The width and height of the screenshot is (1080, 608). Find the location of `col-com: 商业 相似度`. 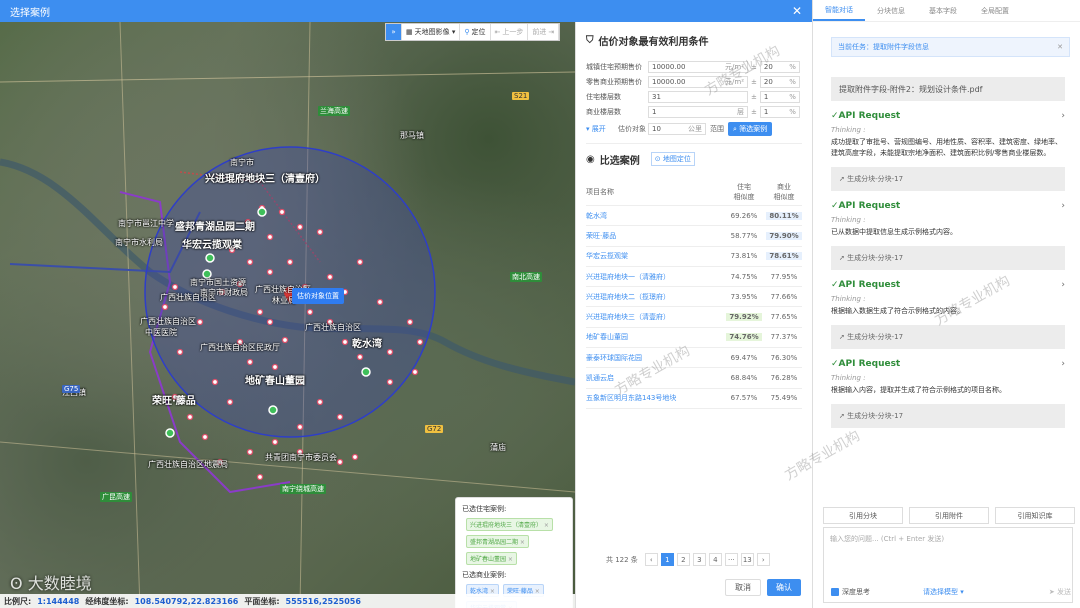

col-com: 商业 相似度 is located at coordinates (784, 192).